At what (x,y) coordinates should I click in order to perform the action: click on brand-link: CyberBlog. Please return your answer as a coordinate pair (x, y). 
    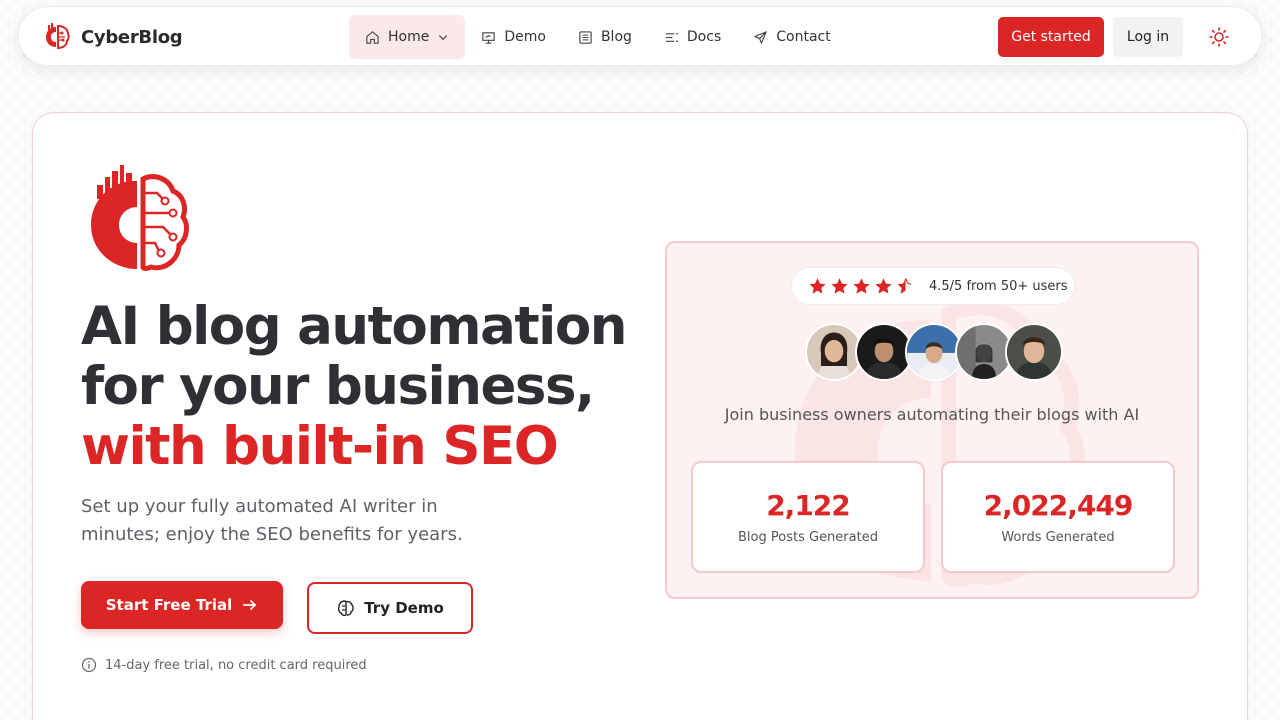
    Looking at the image, I should click on (112, 37).